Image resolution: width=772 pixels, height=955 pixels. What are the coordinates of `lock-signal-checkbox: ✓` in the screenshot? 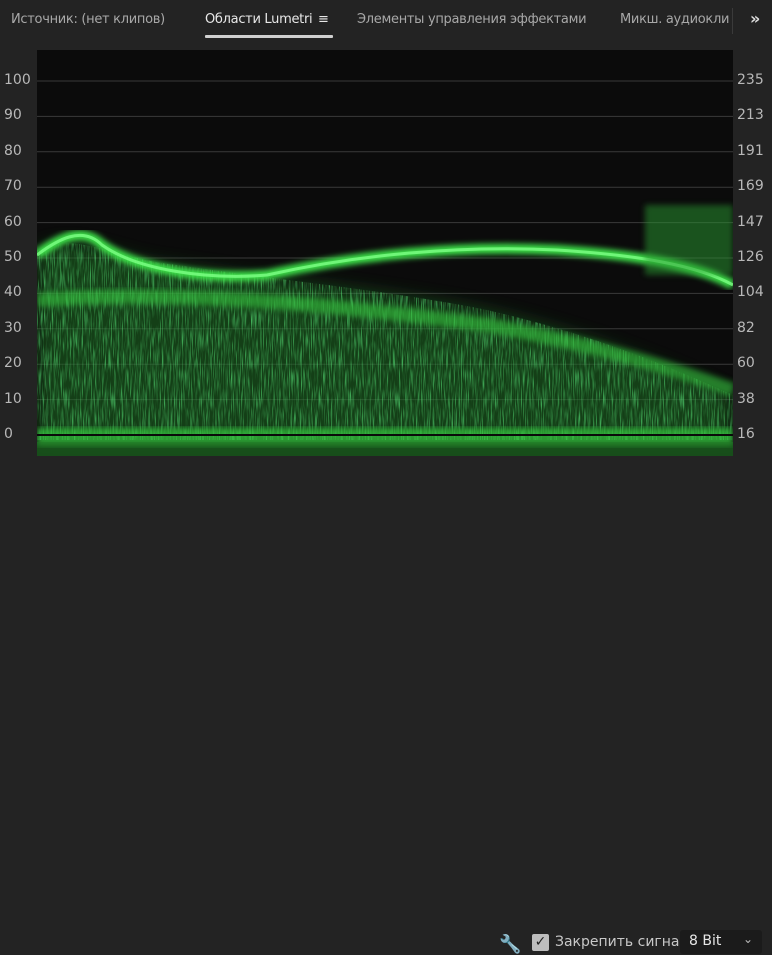 It's located at (540, 942).